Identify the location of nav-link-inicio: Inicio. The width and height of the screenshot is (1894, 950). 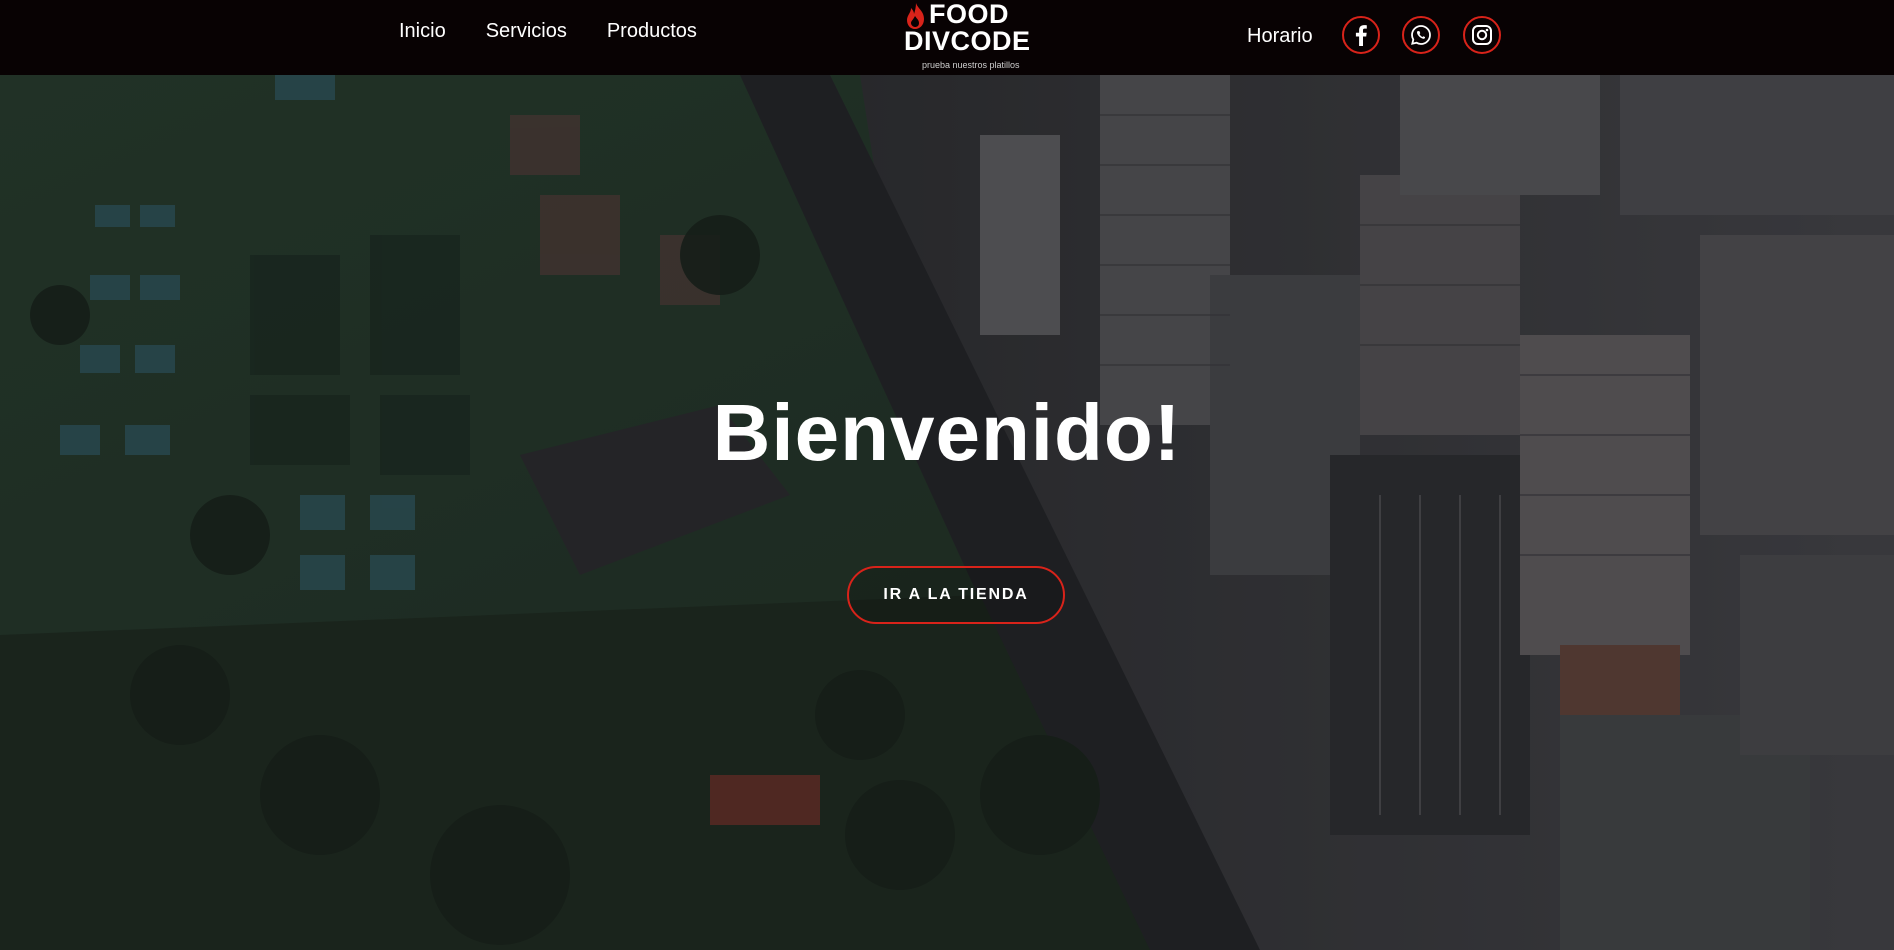
(422, 31).